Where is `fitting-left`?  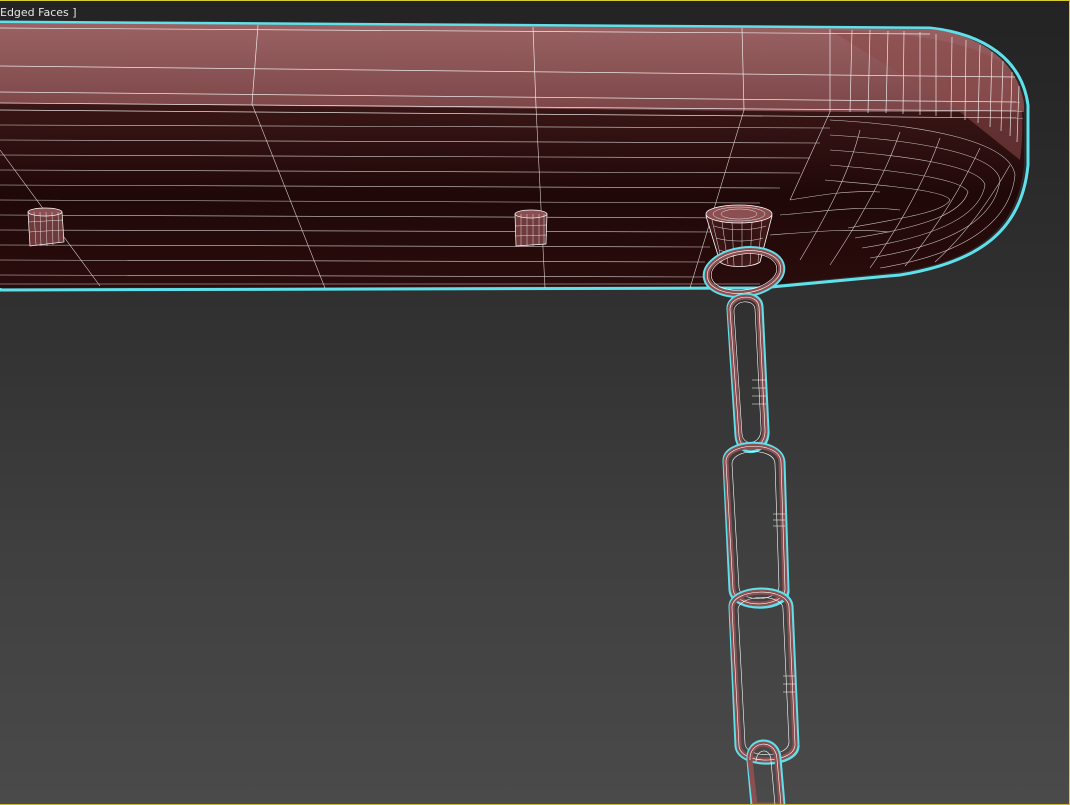 fitting-left is located at coordinates (46, 227).